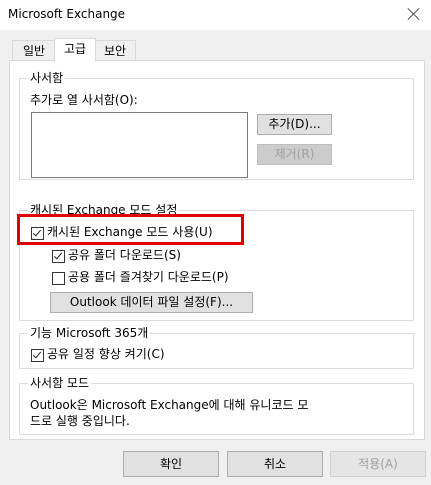 This screenshot has height=485, width=431. Describe the element at coordinates (378, 464) in the screenshot. I see `apply-button: 적용(A)` at that location.